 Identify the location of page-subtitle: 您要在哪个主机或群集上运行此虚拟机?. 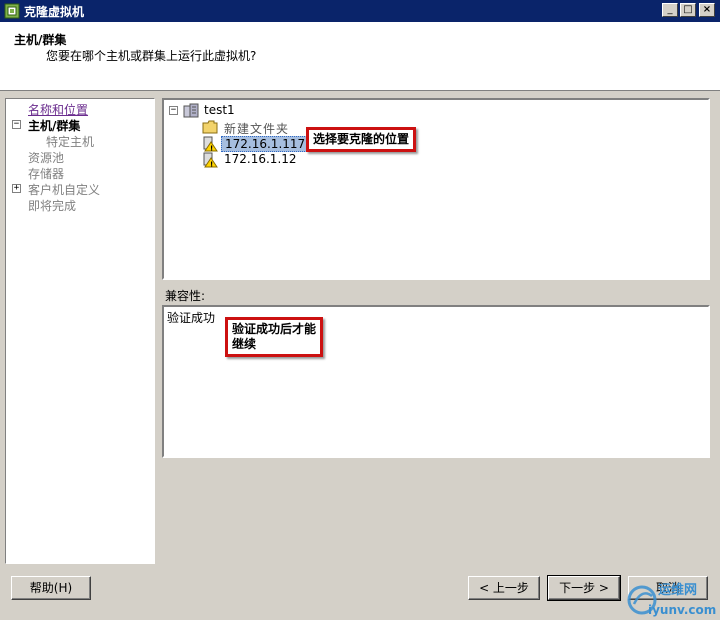
(151, 56).